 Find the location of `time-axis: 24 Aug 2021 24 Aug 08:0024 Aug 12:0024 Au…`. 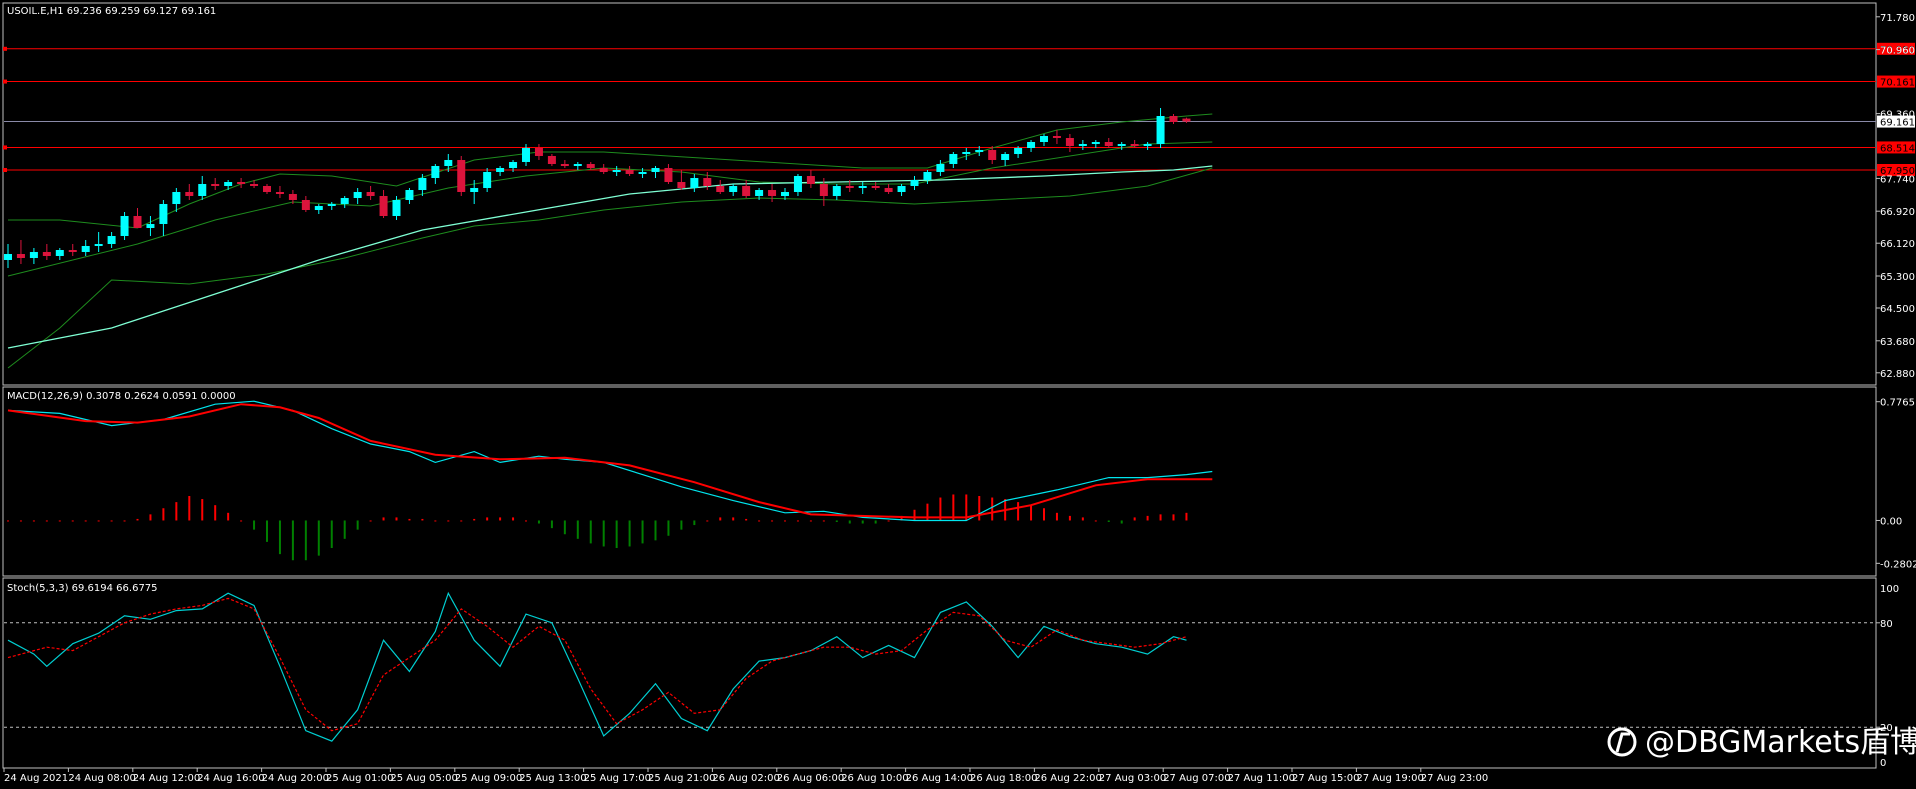

time-axis: 24 Aug 2021 24 Aug 08:0024 Aug 12:0024 Au… is located at coordinates (745, 776).